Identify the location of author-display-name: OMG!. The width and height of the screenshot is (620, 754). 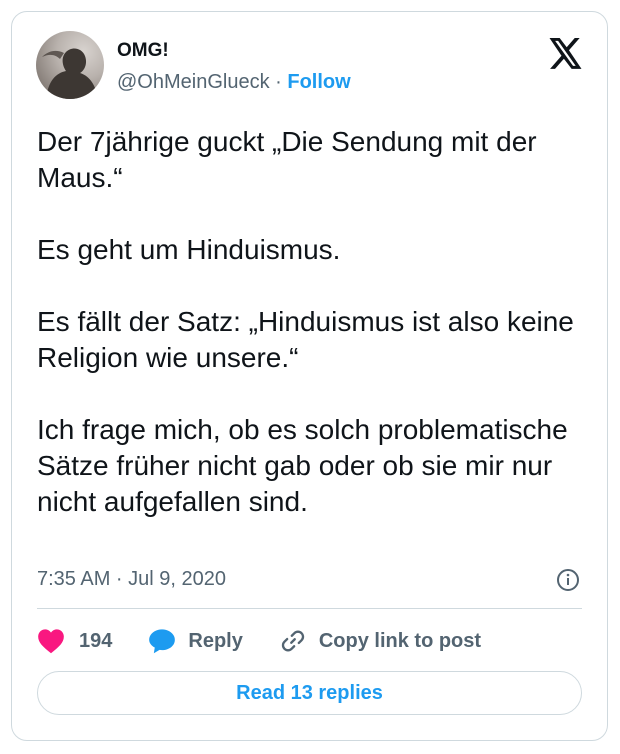
(143, 51).